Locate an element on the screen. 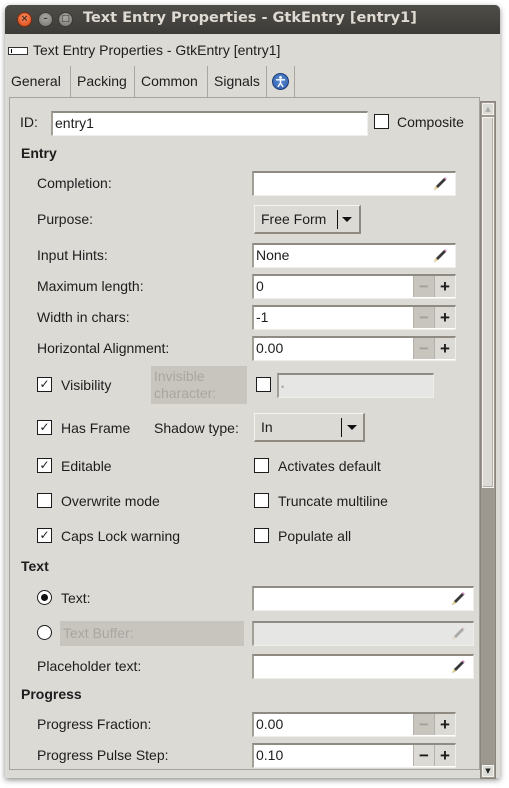 This screenshot has width=509, height=788. activates-default-label: Activates default is located at coordinates (329, 466).